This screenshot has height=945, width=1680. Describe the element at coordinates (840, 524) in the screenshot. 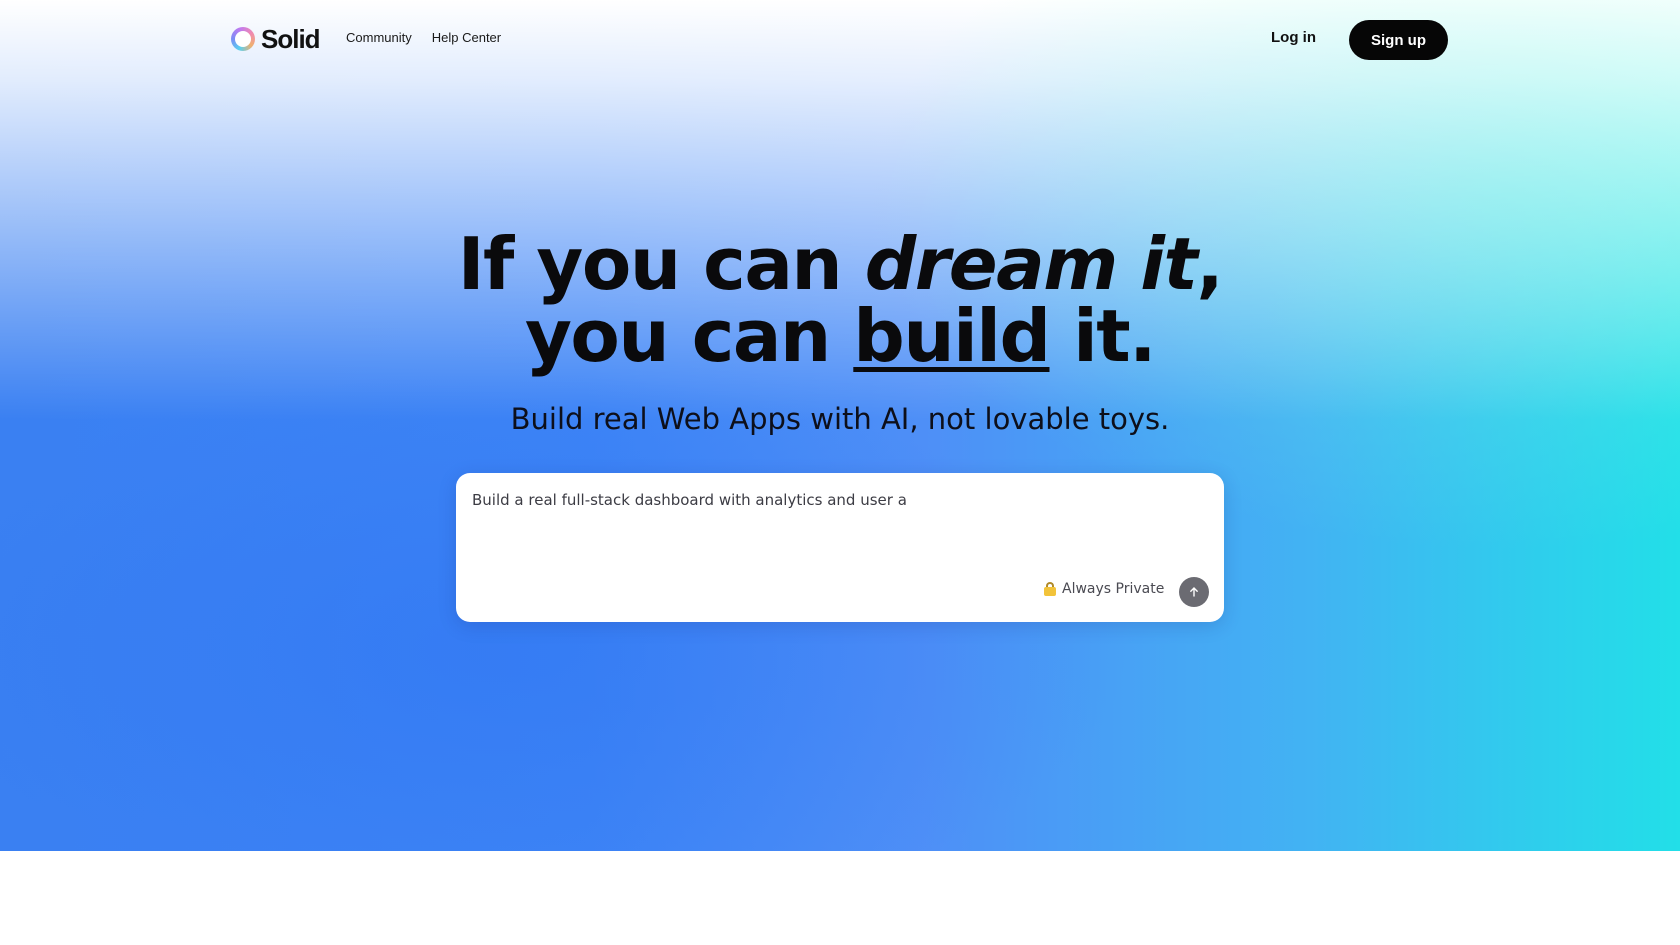

I see `prompt-input` at that location.